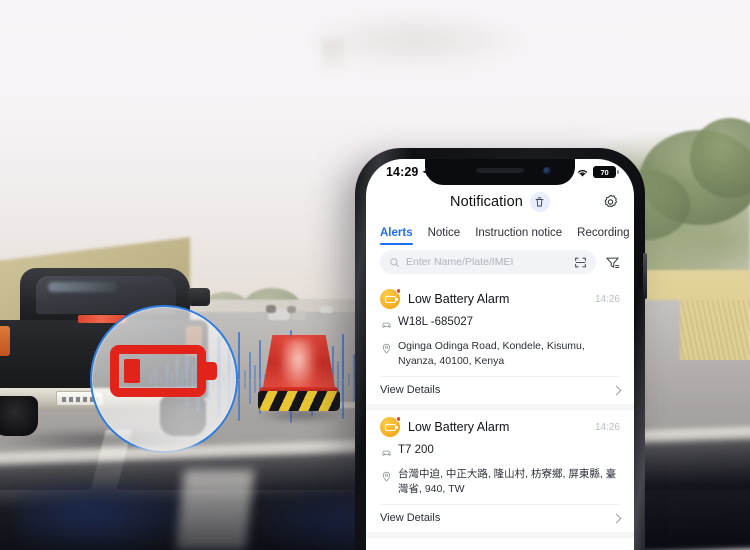 This screenshot has height=550, width=750. I want to click on search-input: Enter Name/Plate/IMEI, so click(488, 262).